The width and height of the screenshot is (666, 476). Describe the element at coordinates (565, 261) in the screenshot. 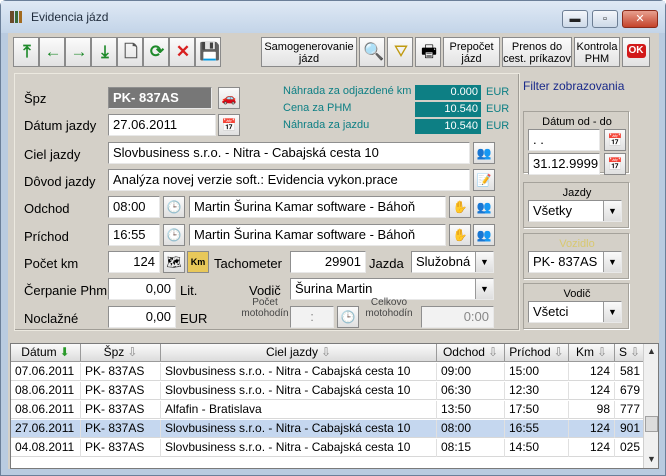

I see `vozidlo-filter-value: PK- 837AS` at that location.